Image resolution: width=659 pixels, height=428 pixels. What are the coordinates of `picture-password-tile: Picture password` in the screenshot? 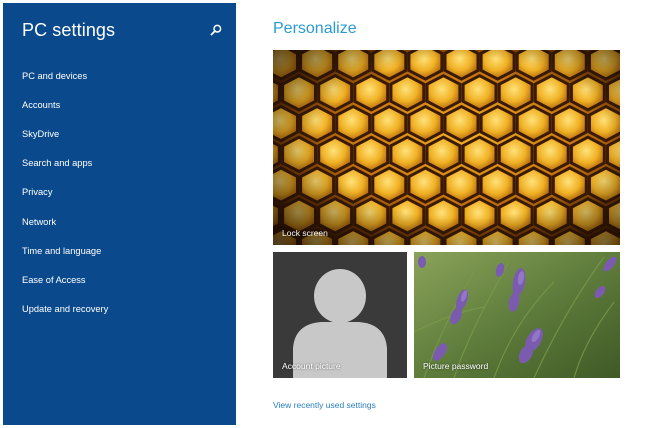 It's located at (517, 315).